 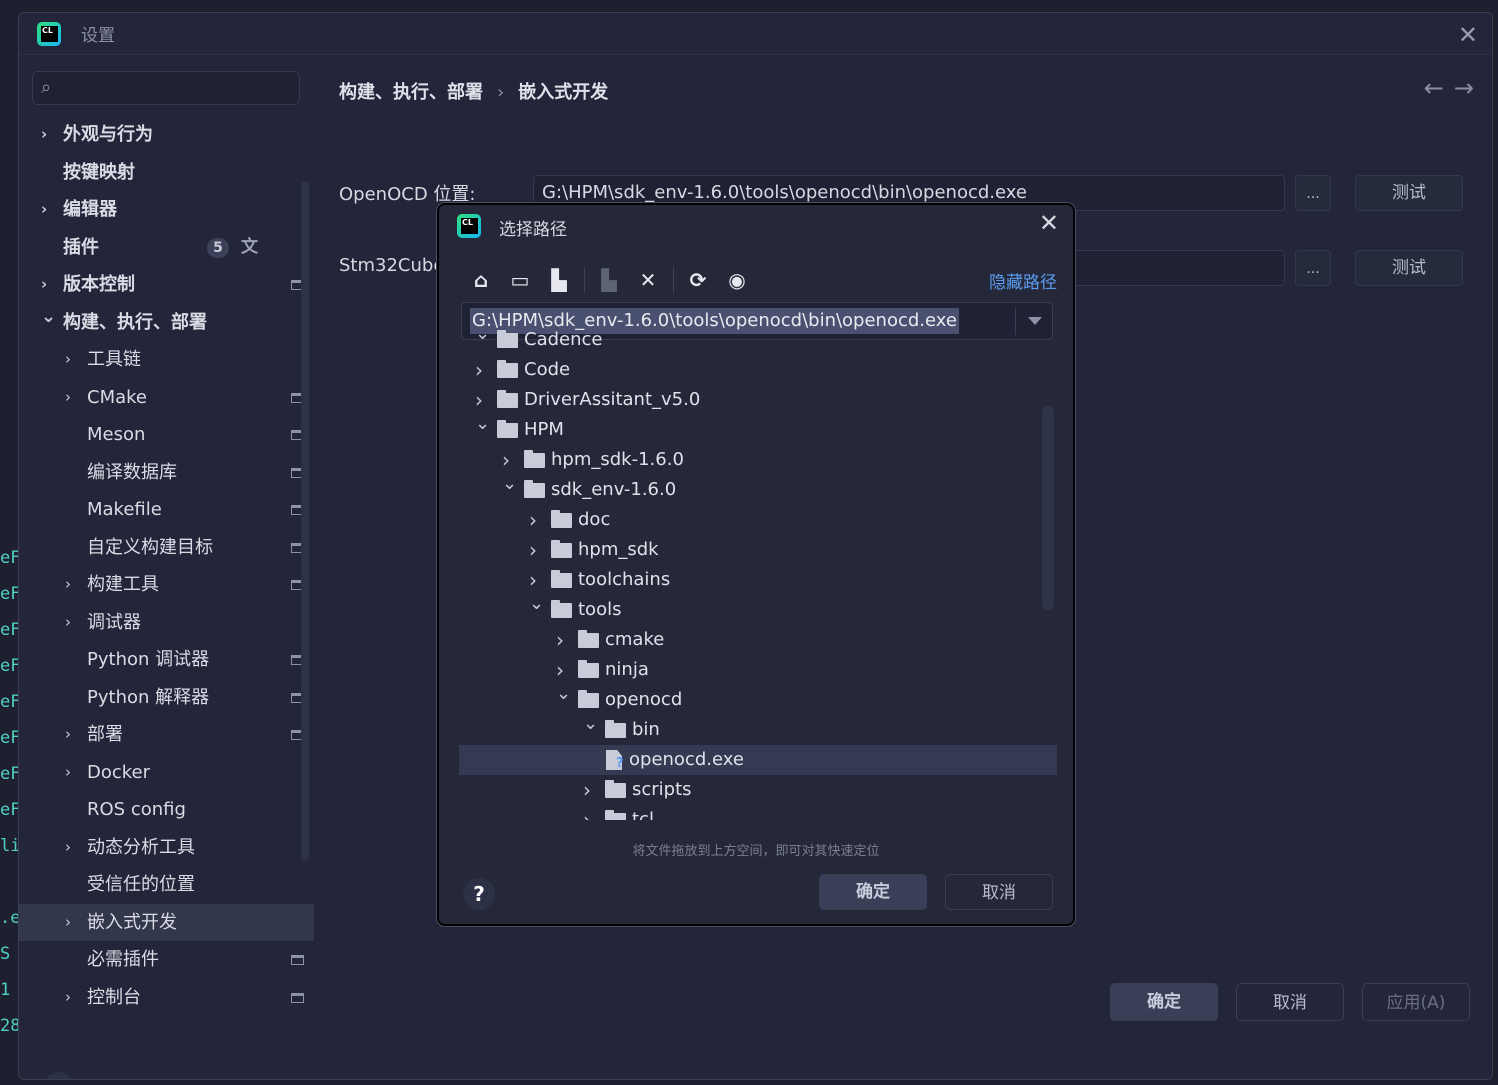 What do you see at coordinates (166, 210) in the screenshot?
I see `sidebar-item: › 编辑器` at bounding box center [166, 210].